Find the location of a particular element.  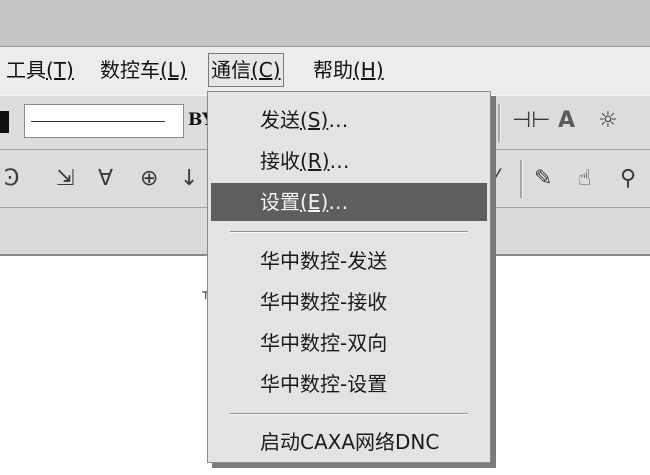

menu-communication-mnemonic: (C) is located at coordinates (266, 70).